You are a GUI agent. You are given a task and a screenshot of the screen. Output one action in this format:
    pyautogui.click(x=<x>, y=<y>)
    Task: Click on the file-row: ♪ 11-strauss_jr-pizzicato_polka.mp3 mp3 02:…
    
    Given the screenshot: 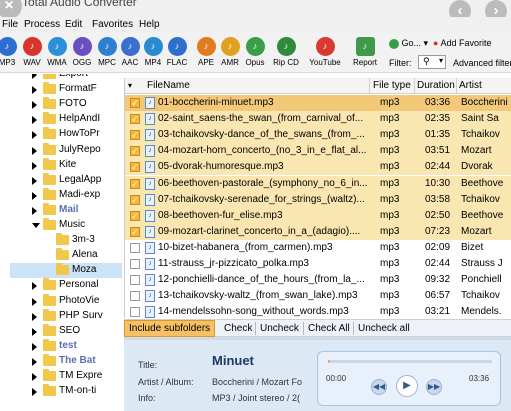 What is the action you would take?
    pyautogui.click(x=318, y=264)
    